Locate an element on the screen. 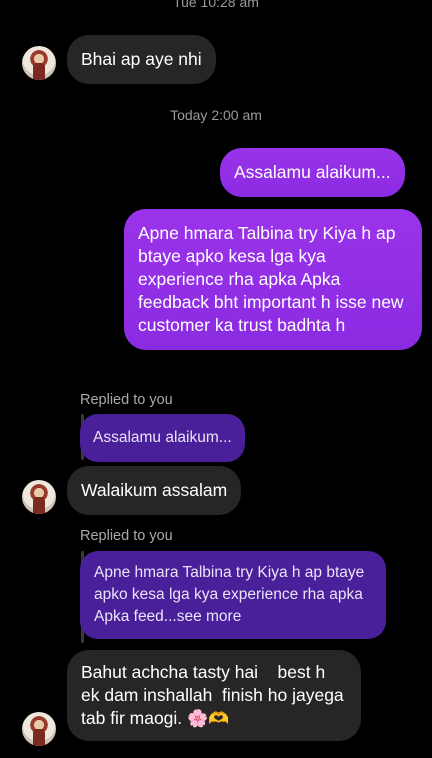  message-text: Bhai ap aye nhi is located at coordinates (141, 59).